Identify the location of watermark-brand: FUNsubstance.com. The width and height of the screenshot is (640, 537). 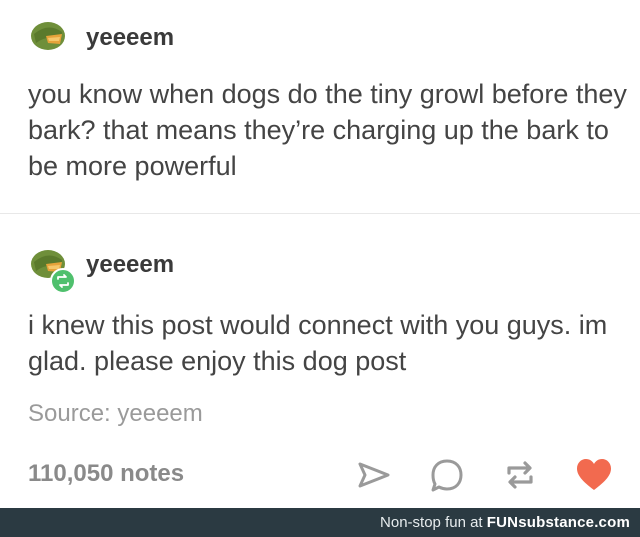
(558, 522).